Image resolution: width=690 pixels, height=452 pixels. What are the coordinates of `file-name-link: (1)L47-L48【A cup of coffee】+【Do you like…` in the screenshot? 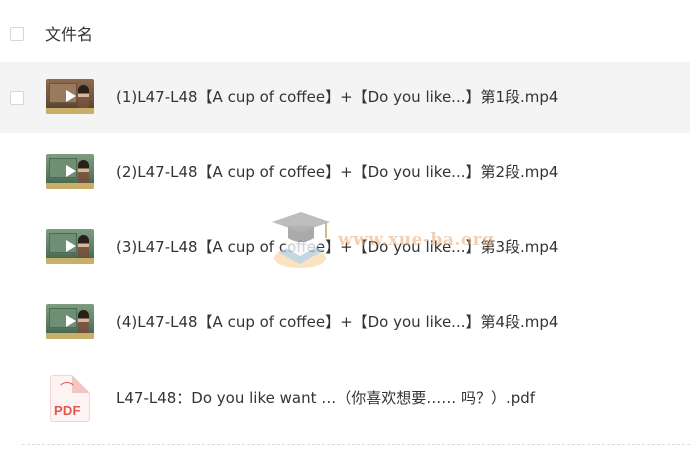 It's located at (337, 97).